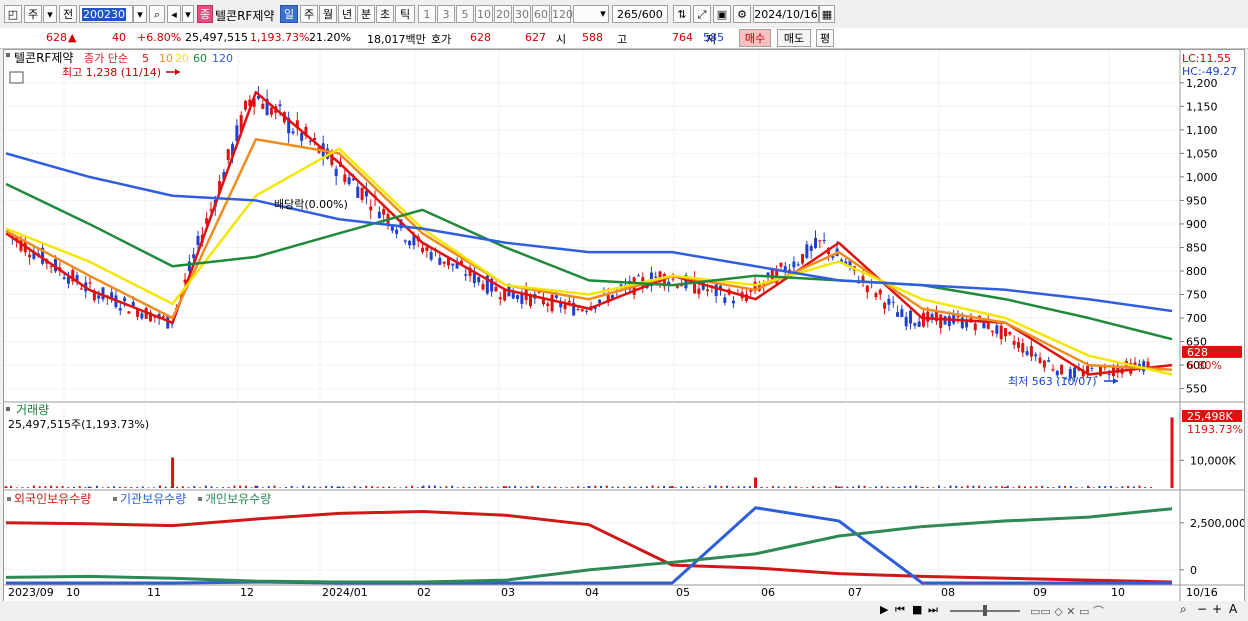  Describe the element at coordinates (827, 14) in the screenshot. I see `calendar-icon: ▦` at that location.